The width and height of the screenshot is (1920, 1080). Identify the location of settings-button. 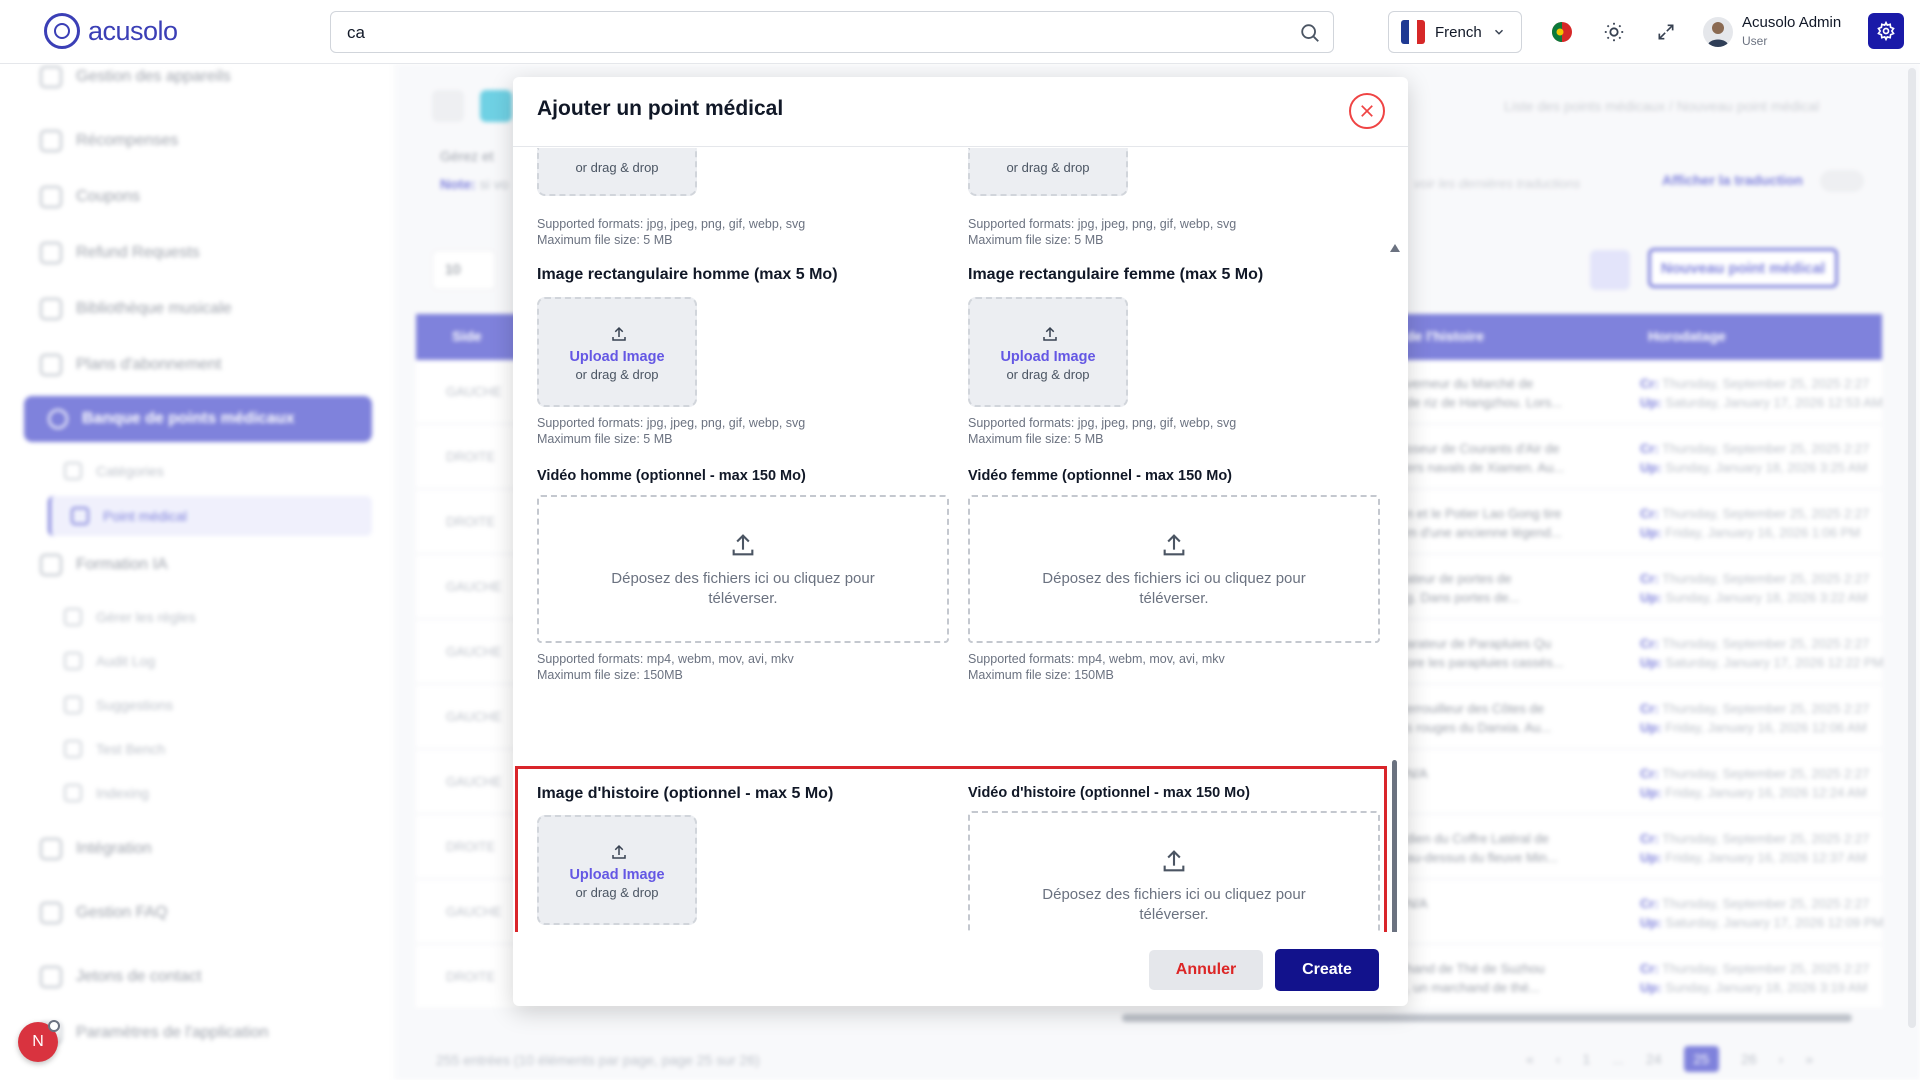
(1886, 31).